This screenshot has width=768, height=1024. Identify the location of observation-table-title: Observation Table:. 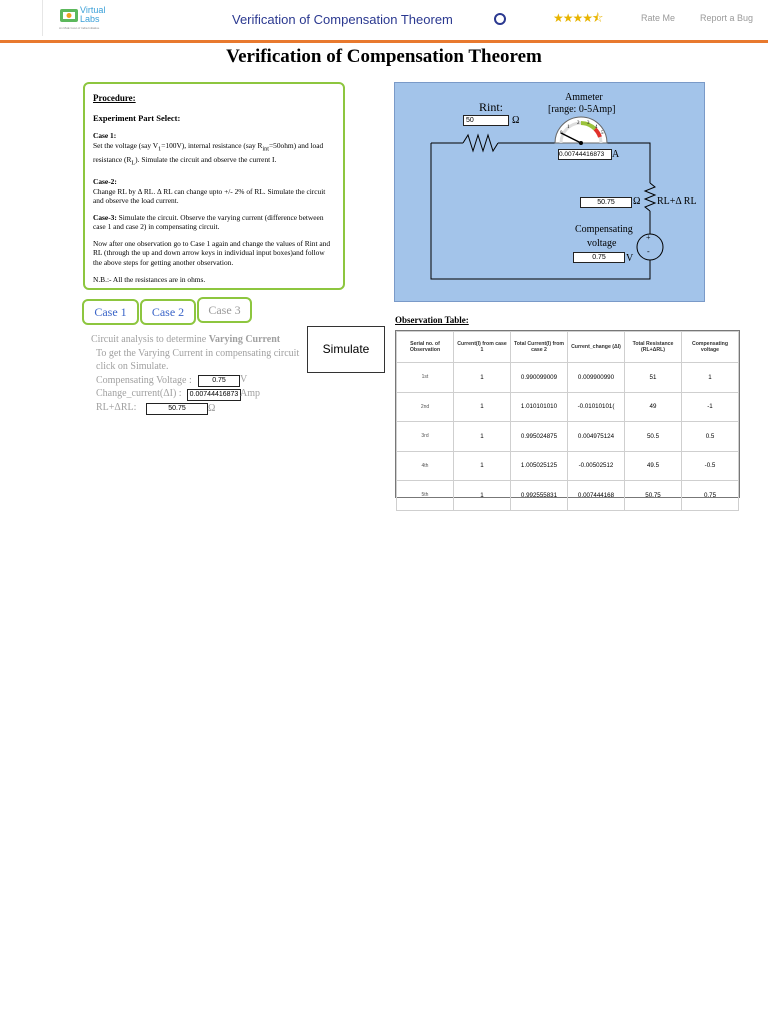
(432, 320).